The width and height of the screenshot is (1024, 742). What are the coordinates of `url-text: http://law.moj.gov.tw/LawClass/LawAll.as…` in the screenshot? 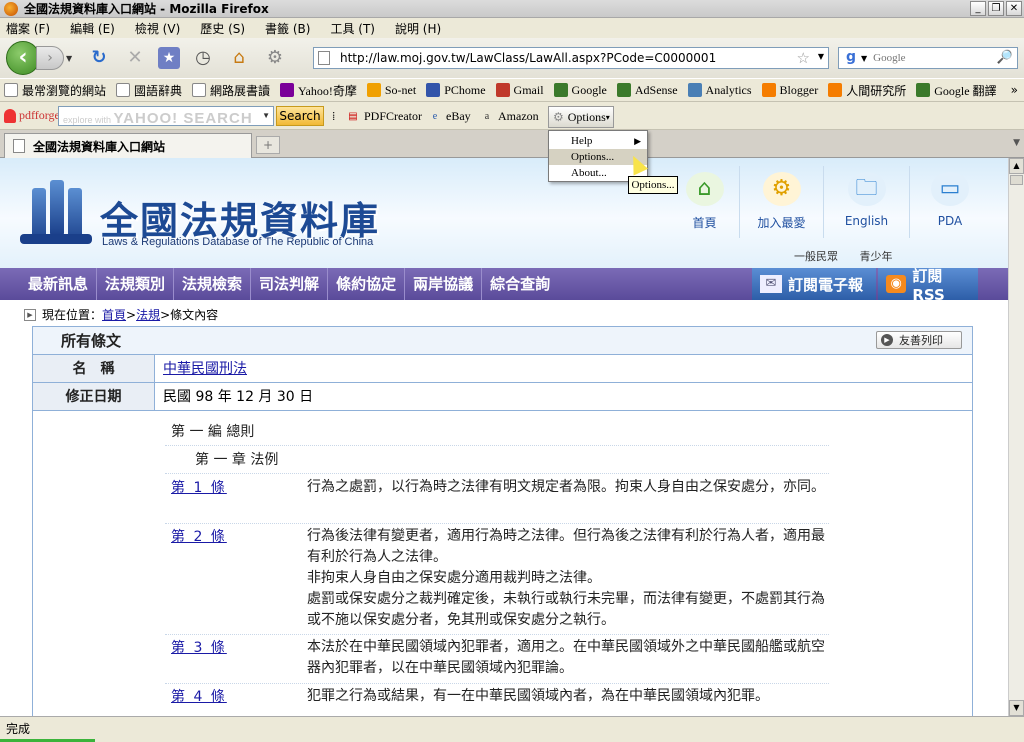 It's located at (528, 58).